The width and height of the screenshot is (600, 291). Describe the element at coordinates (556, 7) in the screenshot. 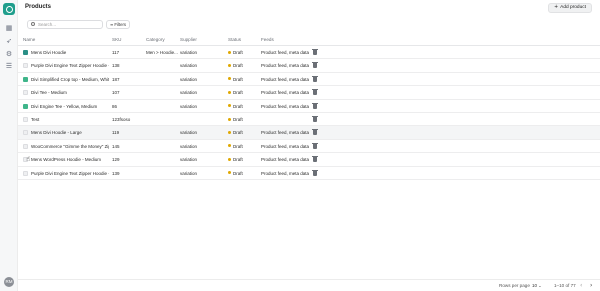

I see `plus-icon: +` at that location.